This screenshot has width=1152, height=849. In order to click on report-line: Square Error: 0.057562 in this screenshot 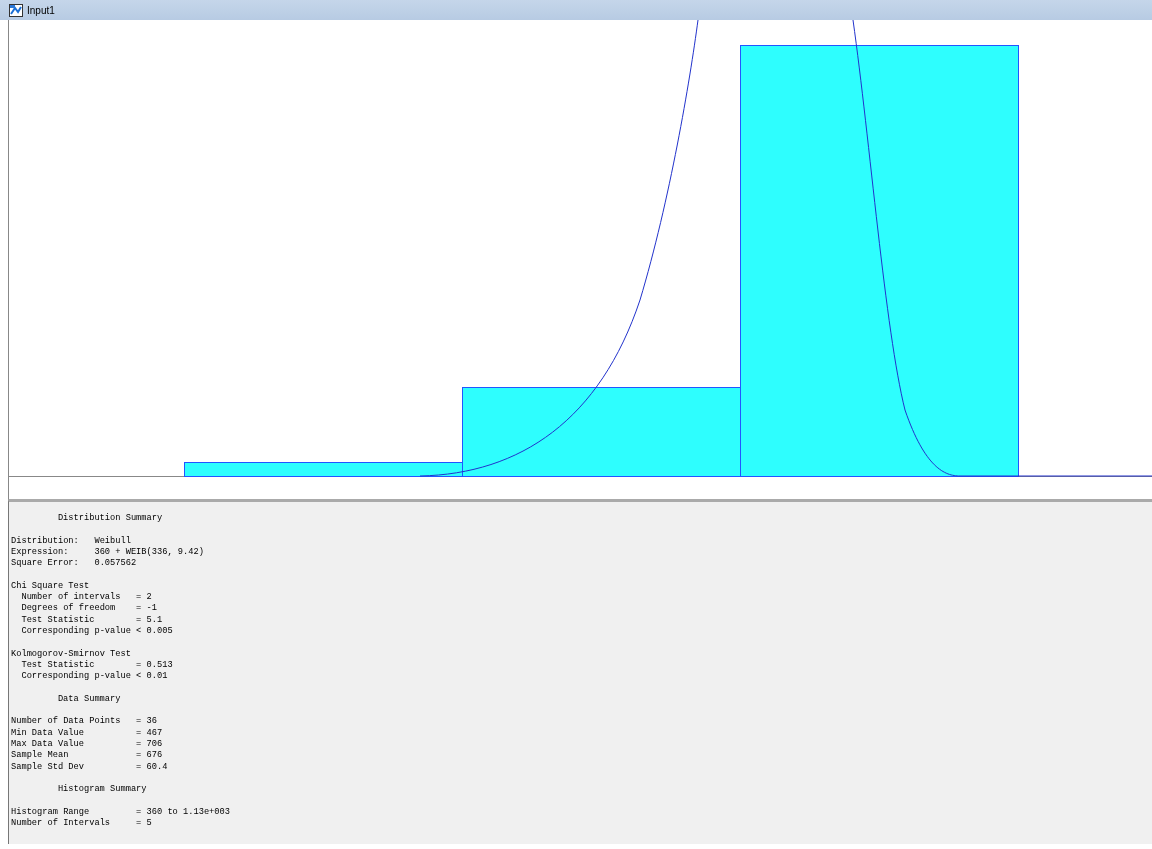, I will do `click(74, 564)`.